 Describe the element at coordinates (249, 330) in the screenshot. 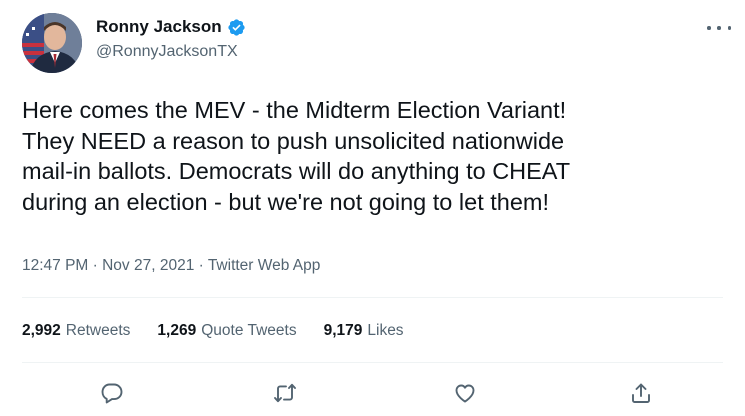

I see `quote-tweets-label: Quote Tweets` at that location.